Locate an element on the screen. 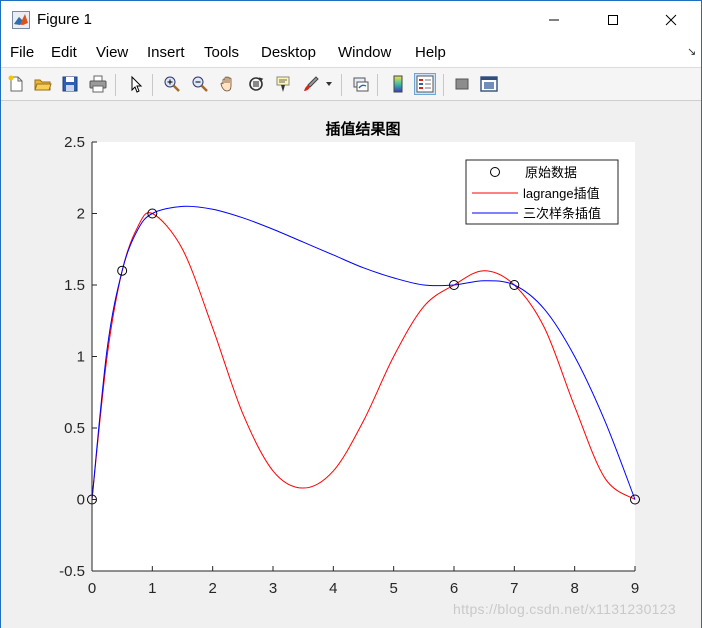 The image size is (702, 628). show-plot-tools-button is located at coordinates (489, 84).